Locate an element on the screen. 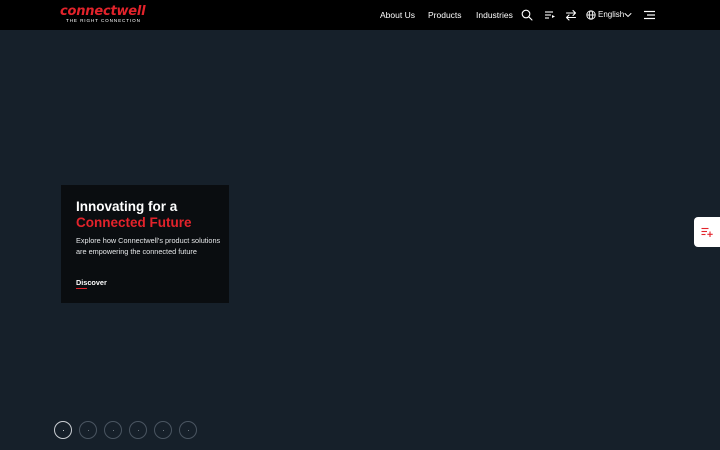 The height and width of the screenshot is (450, 720). discover-link: Discover is located at coordinates (91, 282).